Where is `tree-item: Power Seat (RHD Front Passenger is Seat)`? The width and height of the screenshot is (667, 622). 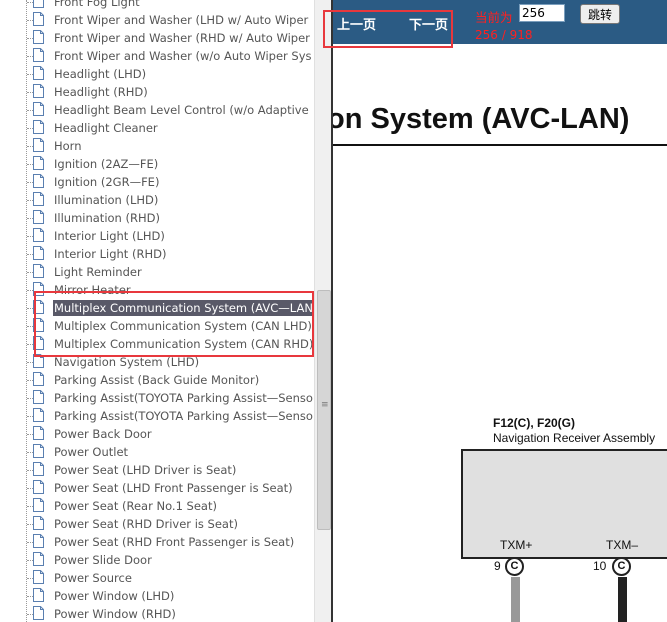 tree-item: Power Seat (RHD Front Passenger is Seat) is located at coordinates (157, 542).